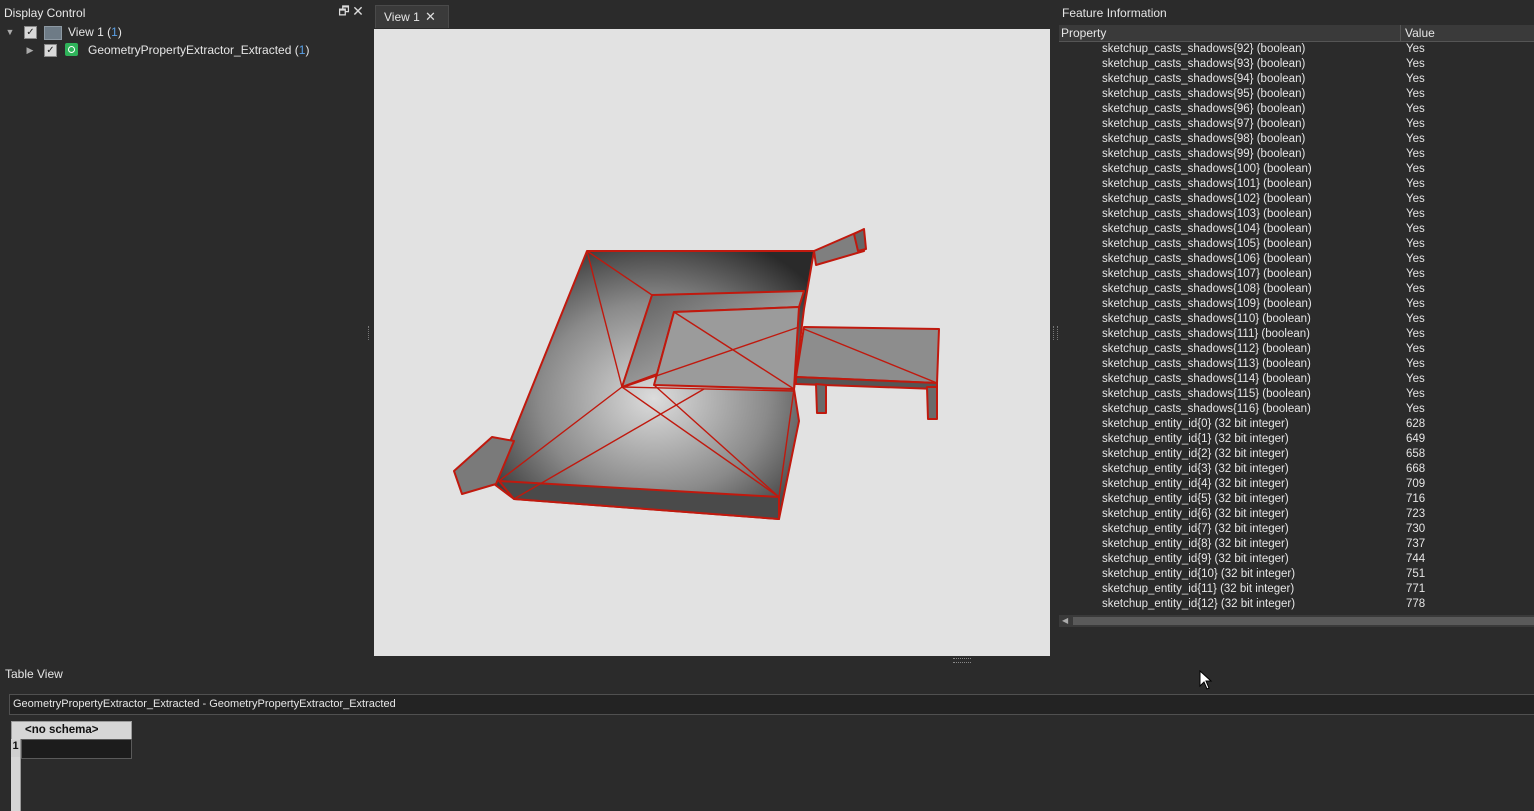  I want to click on feature-row: sketchup_casts_shadows{115} (boolean) Yes, so click(1296, 394).